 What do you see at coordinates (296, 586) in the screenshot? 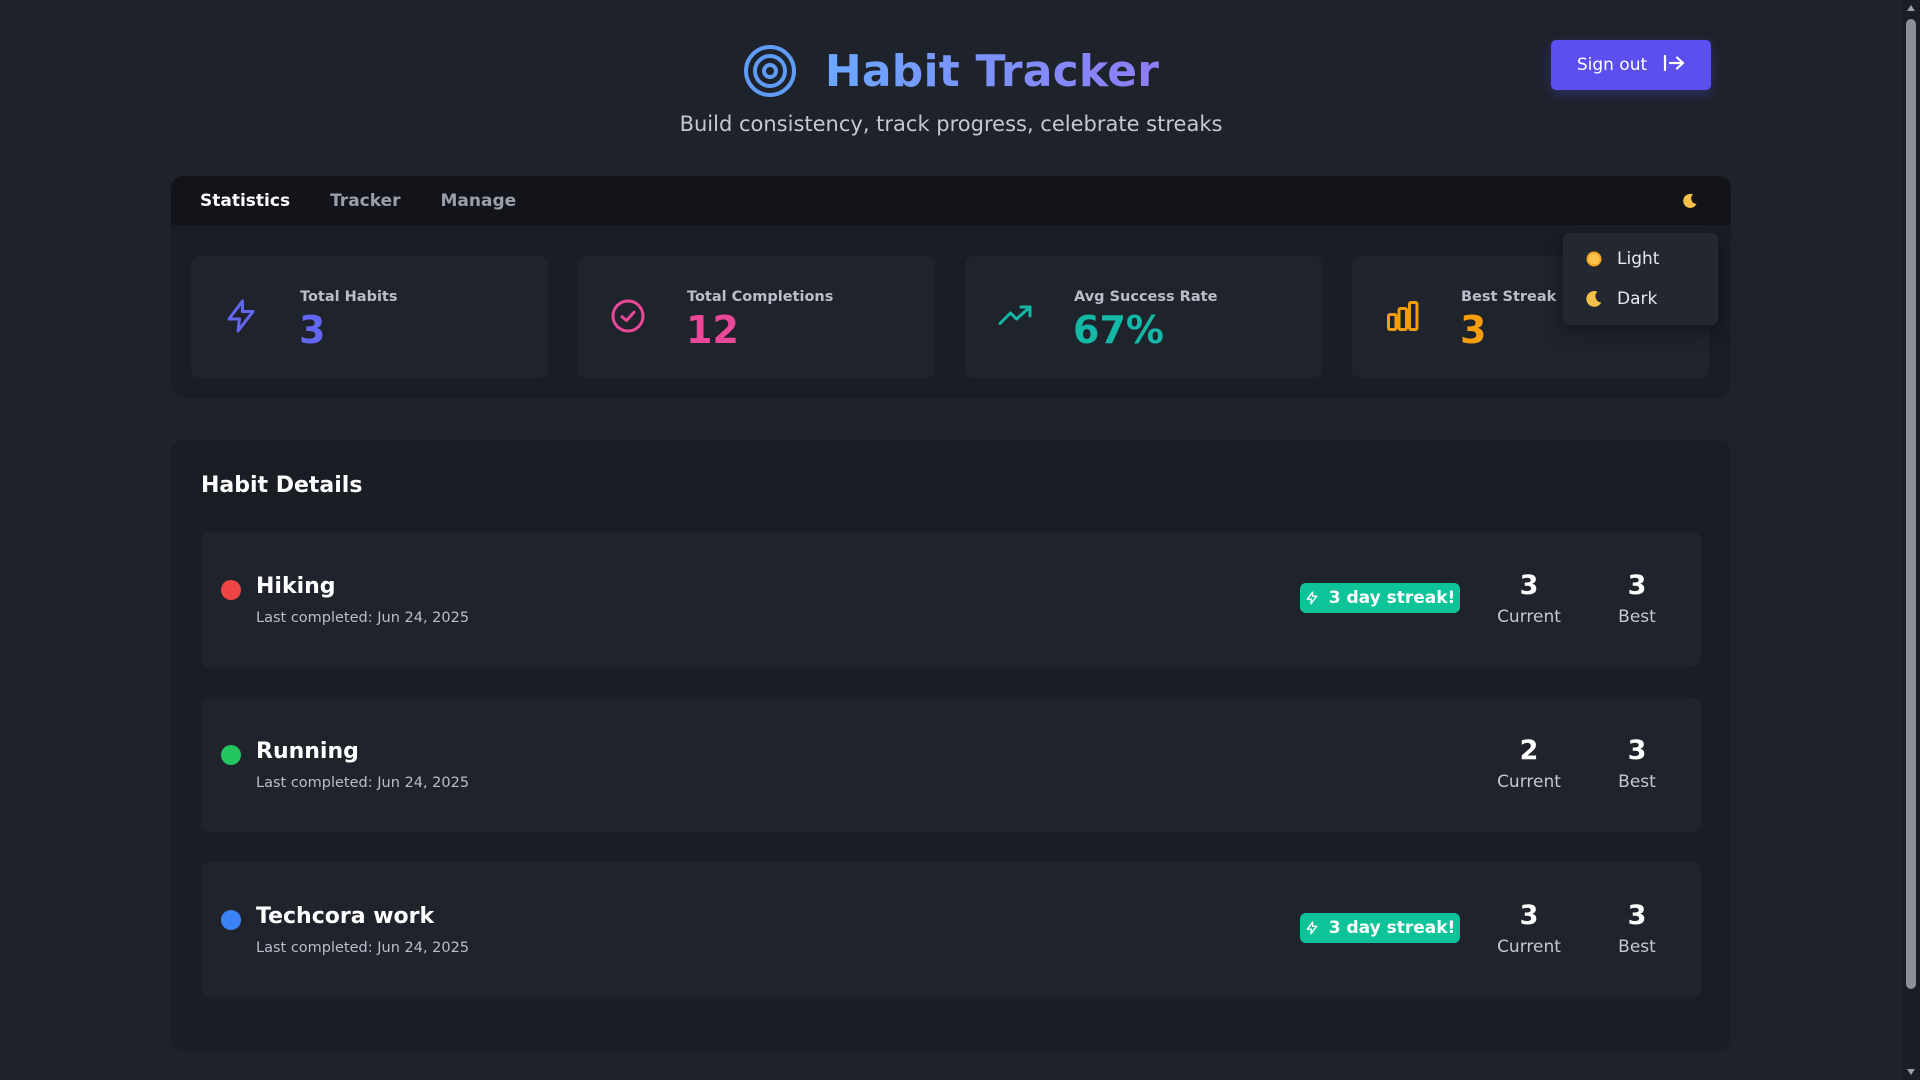
I see `habit-name: Hiking` at bounding box center [296, 586].